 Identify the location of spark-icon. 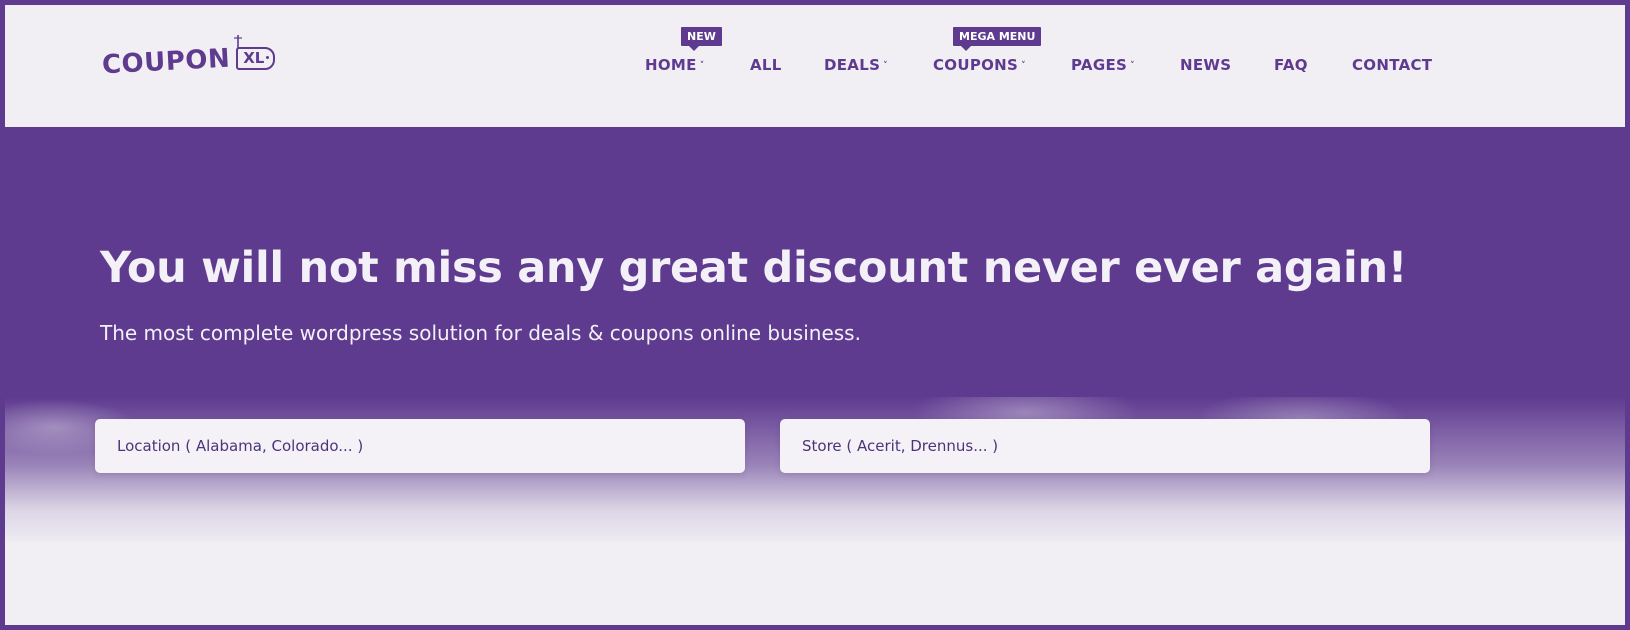
(238, 42).